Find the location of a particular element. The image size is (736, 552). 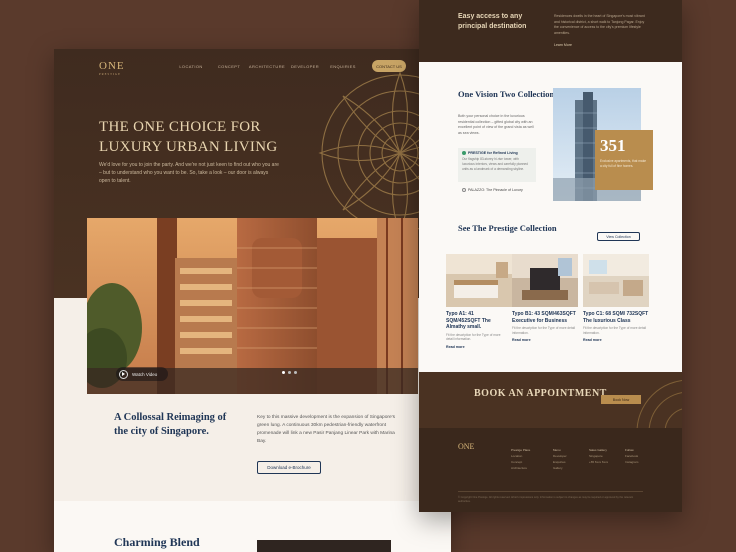

carousel-dots is located at coordinates (289, 372).